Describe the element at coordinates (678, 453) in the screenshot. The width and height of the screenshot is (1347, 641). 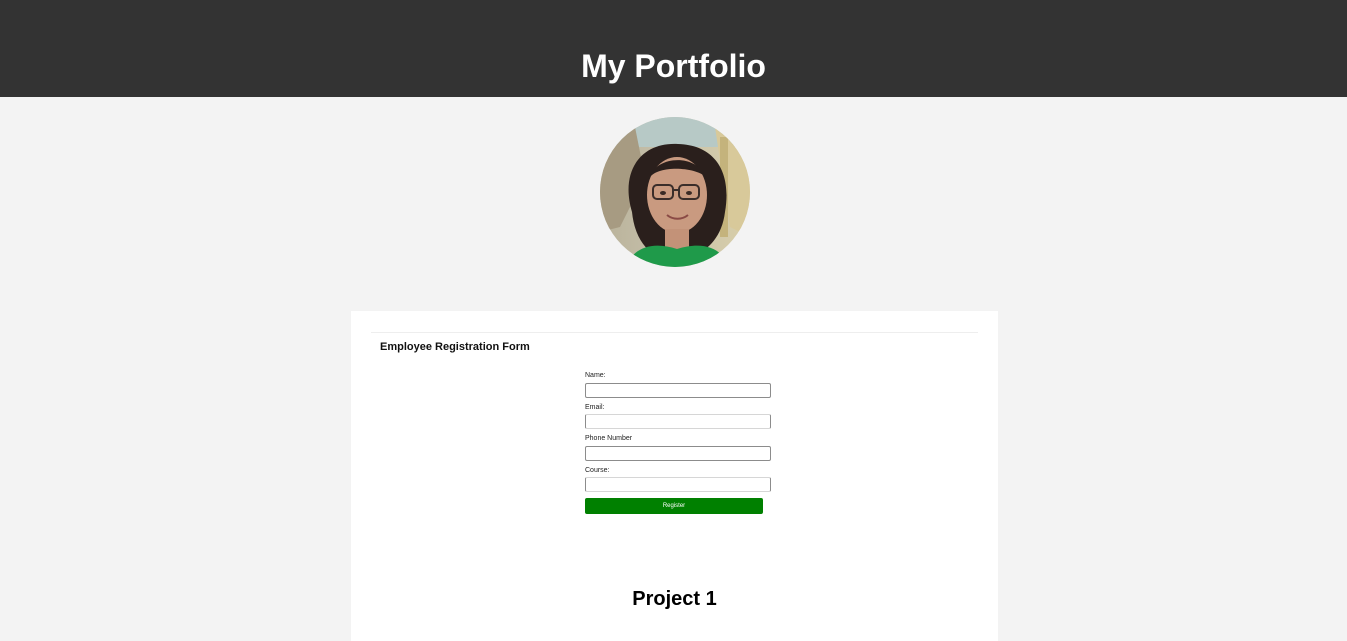
I see `phone-field` at that location.